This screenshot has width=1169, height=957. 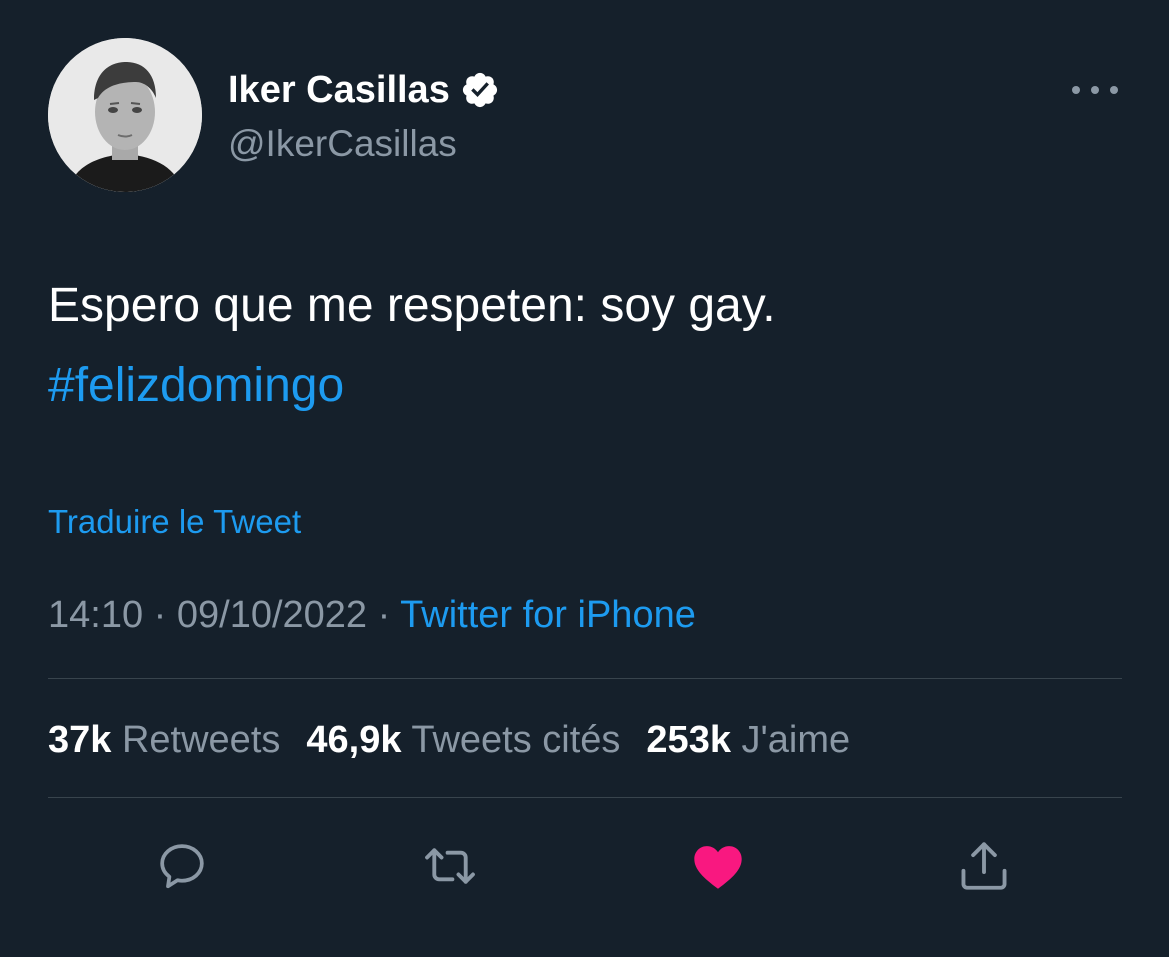 What do you see at coordinates (796, 740) in the screenshot?
I see `likes-label: J'aime` at bounding box center [796, 740].